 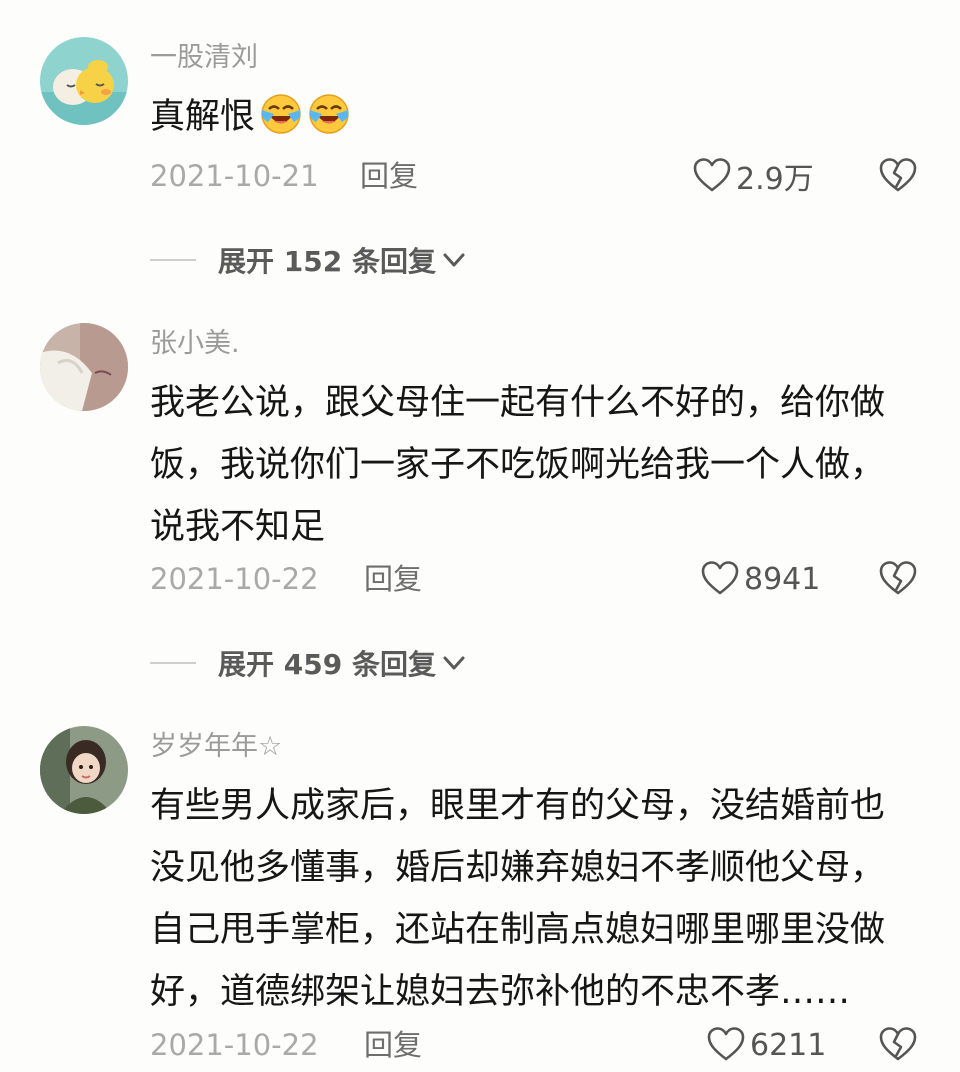 I want to click on comment-text-line: 有些男人成家后，眼里才有的父母，没结婚前也, so click(x=518, y=806).